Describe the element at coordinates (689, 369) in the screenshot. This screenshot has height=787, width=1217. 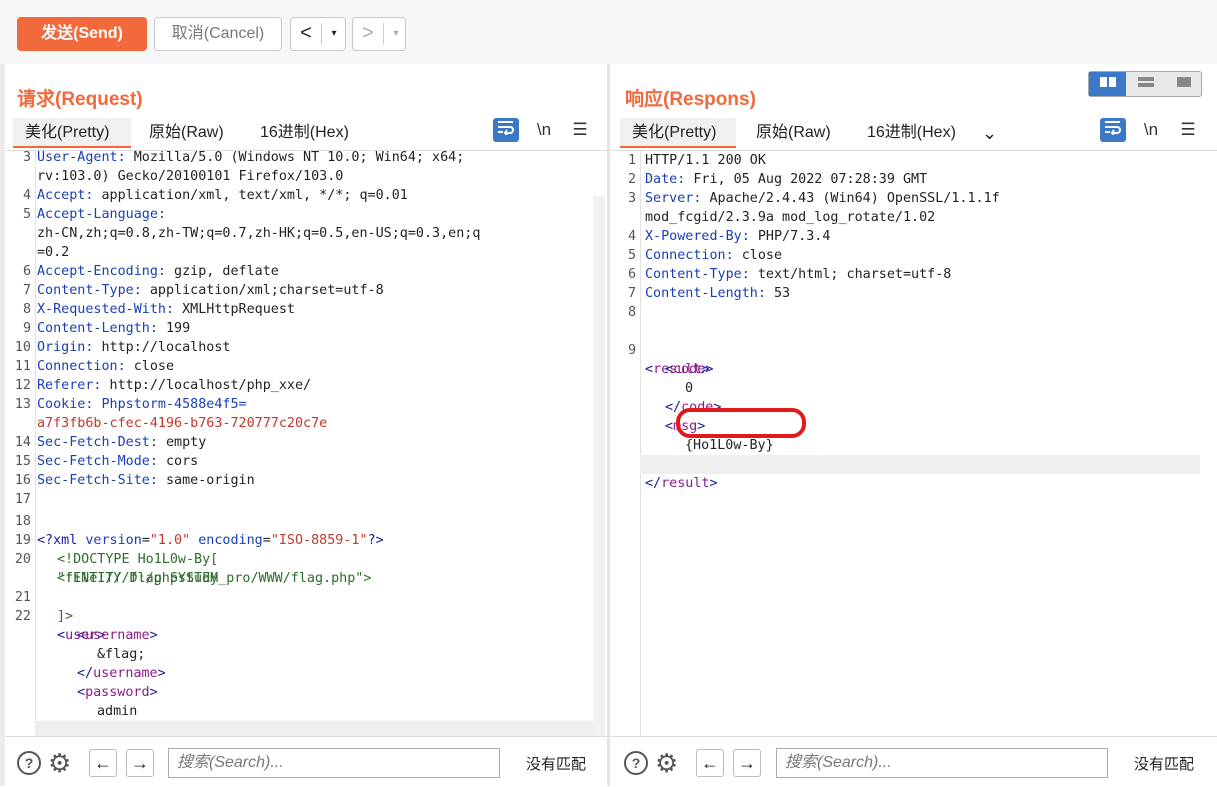
I see `code-line: <code>` at that location.